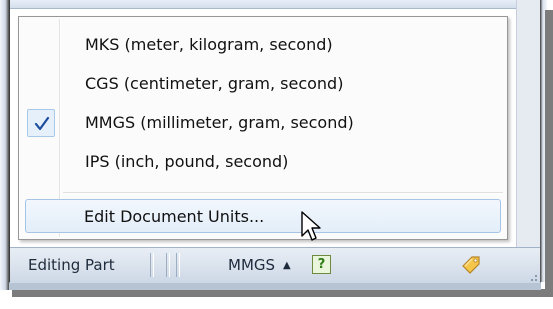  Describe the element at coordinates (528, 123) in the screenshot. I see `right-panel-edge` at that location.